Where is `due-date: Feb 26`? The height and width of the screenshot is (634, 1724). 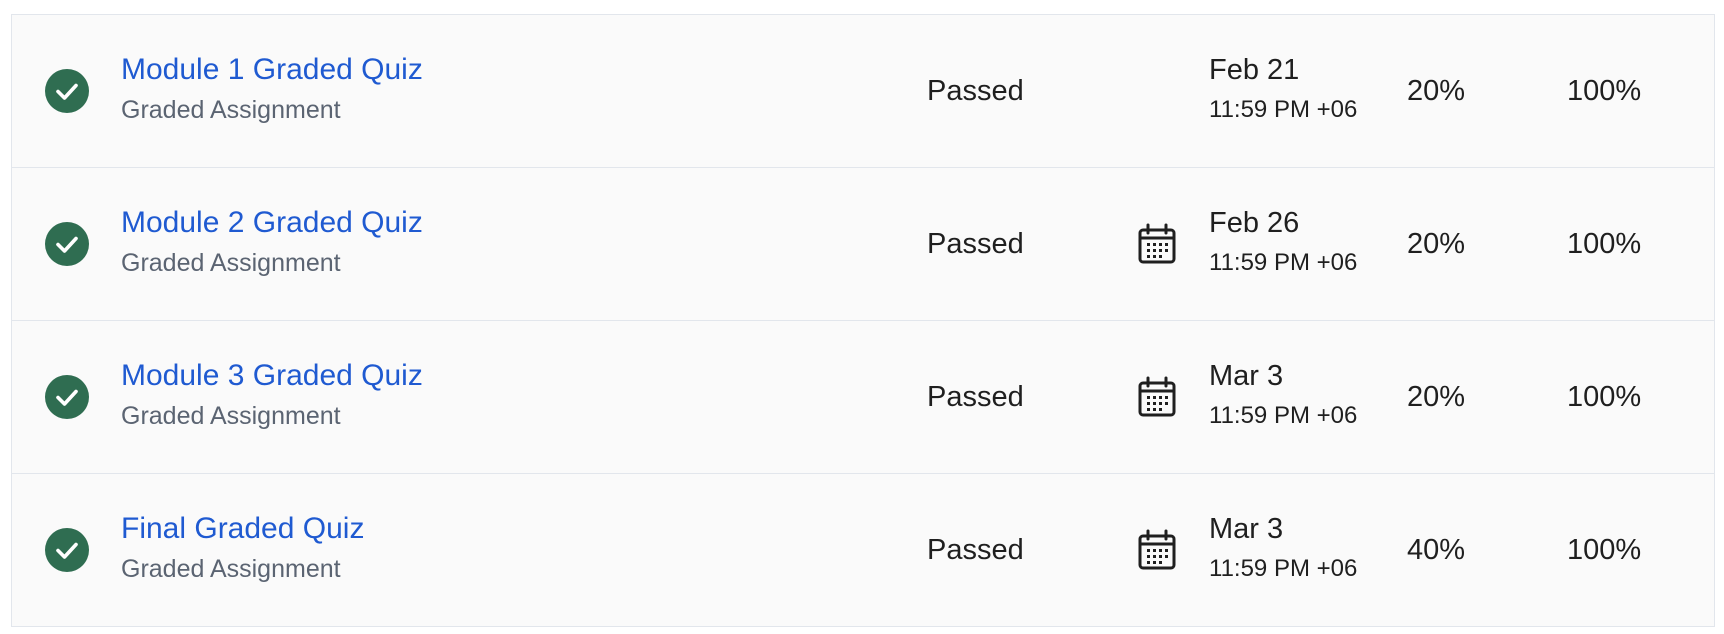
due-date: Feb 26 is located at coordinates (1254, 223).